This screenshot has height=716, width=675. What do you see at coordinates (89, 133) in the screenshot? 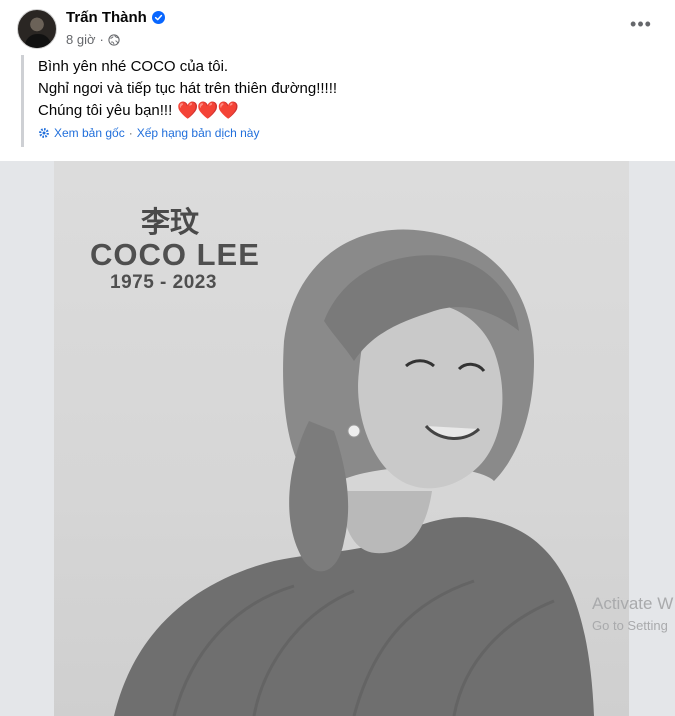
I see `see-original-link: Xem bản gốc` at bounding box center [89, 133].